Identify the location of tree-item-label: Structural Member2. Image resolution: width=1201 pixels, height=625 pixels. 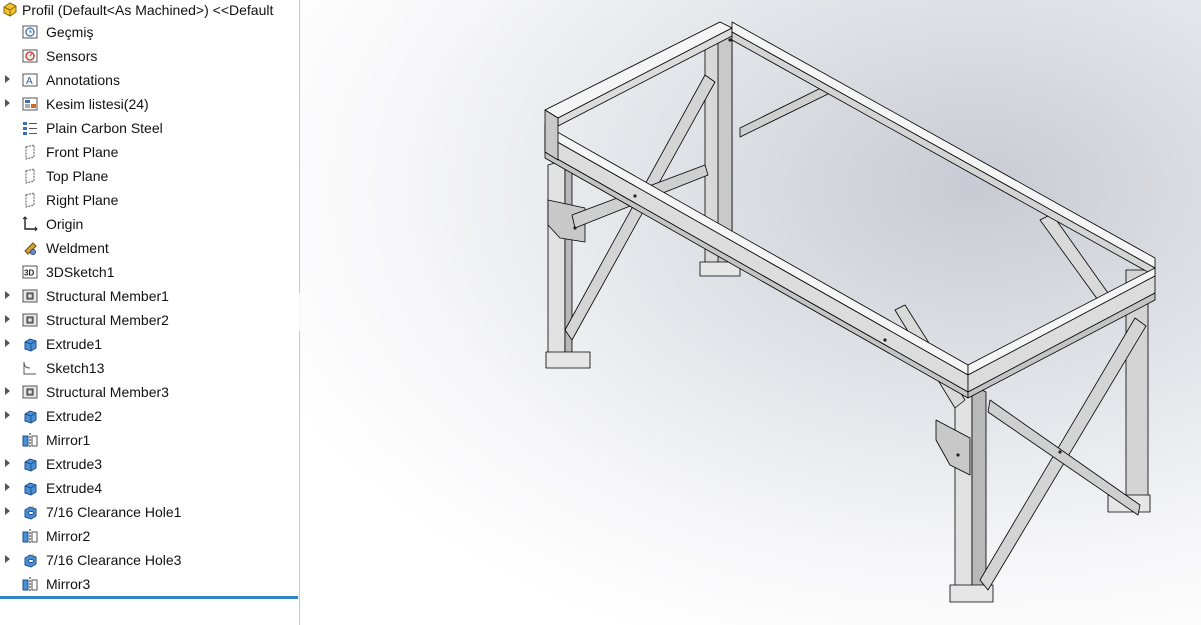
(107, 320).